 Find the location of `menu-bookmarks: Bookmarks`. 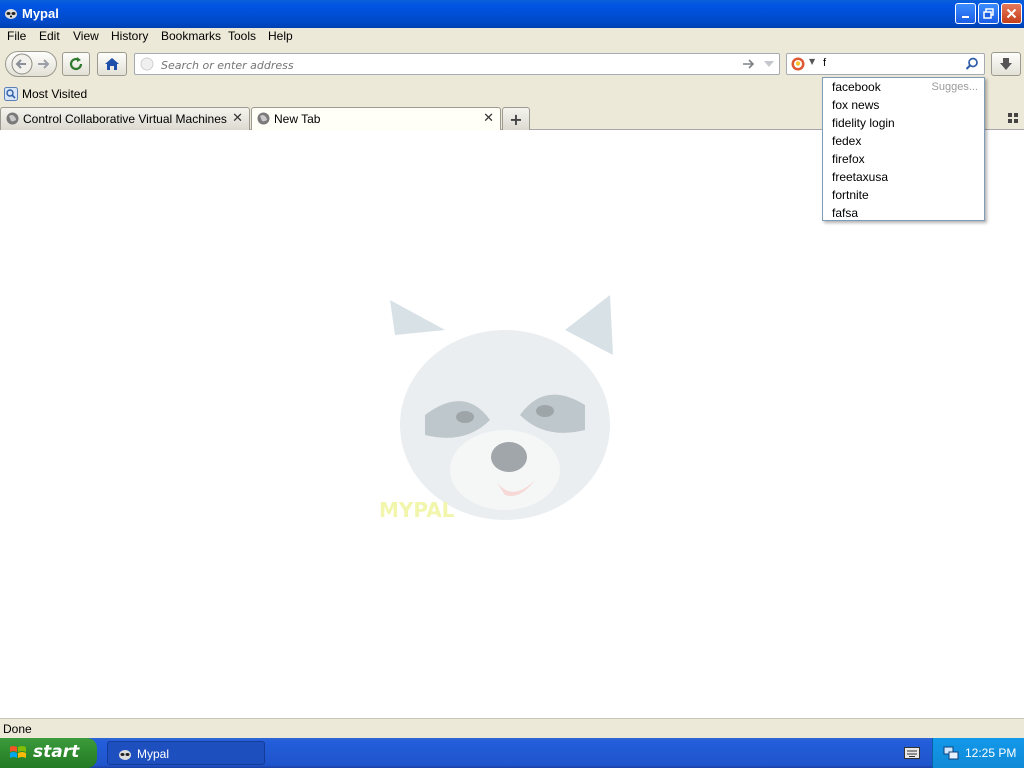

menu-bookmarks: Bookmarks is located at coordinates (191, 36).